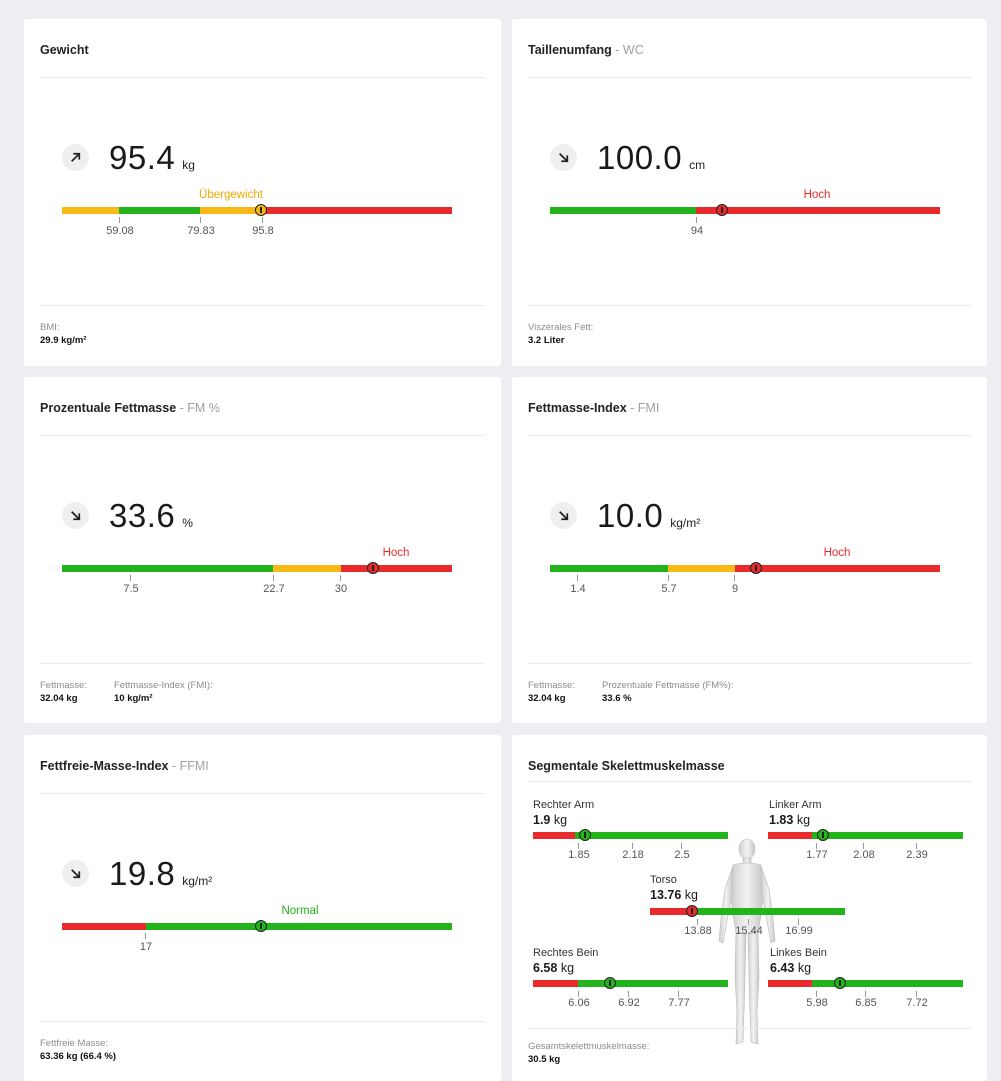  Describe the element at coordinates (544, 1059) in the screenshot. I see `footer-value: 30.5 kg` at that location.